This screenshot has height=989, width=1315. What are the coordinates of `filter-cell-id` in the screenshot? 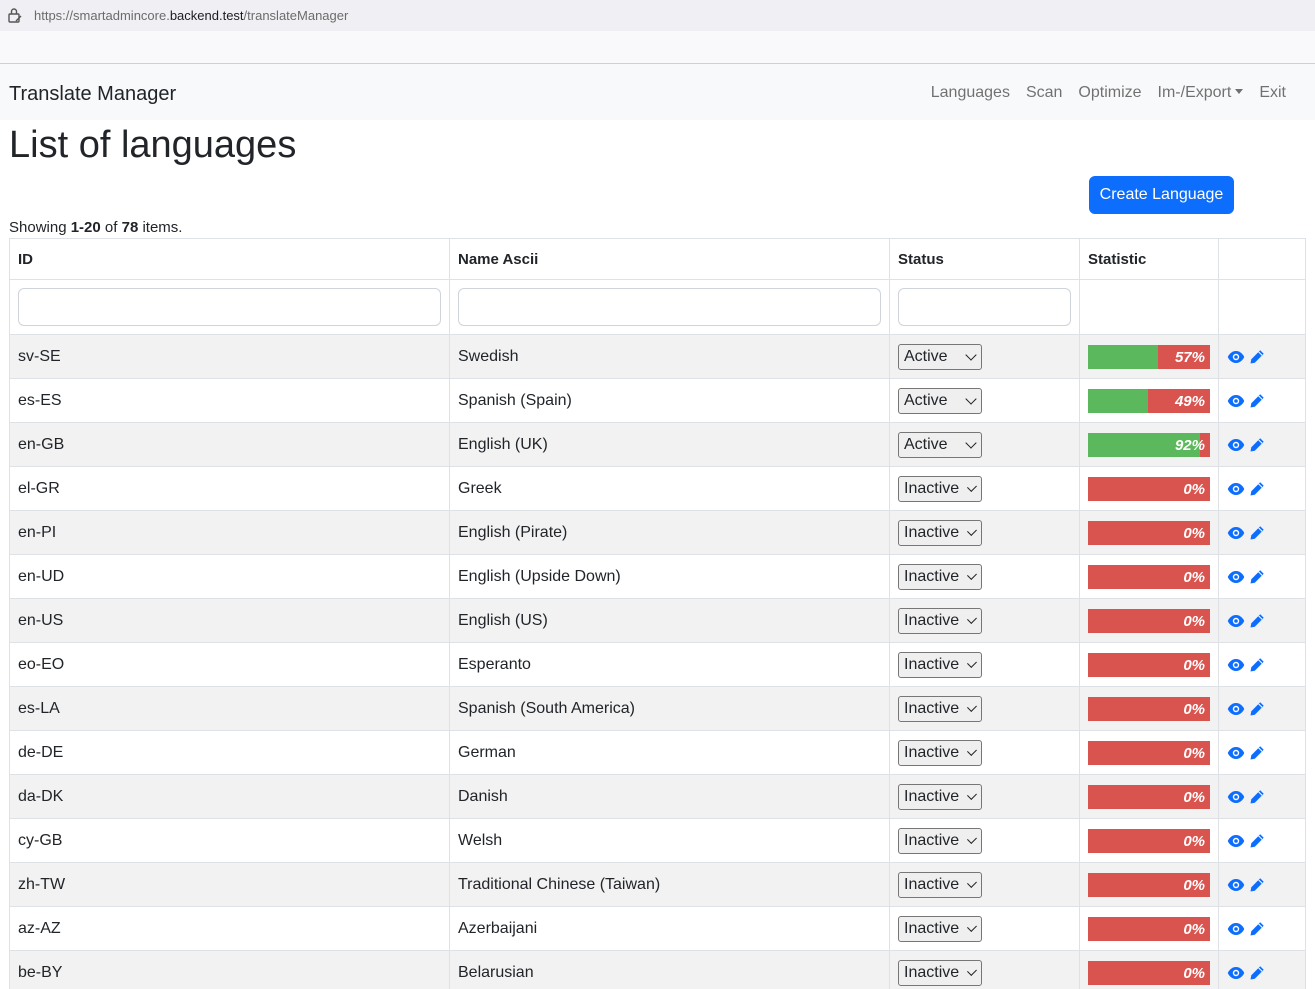 It's located at (229, 307).